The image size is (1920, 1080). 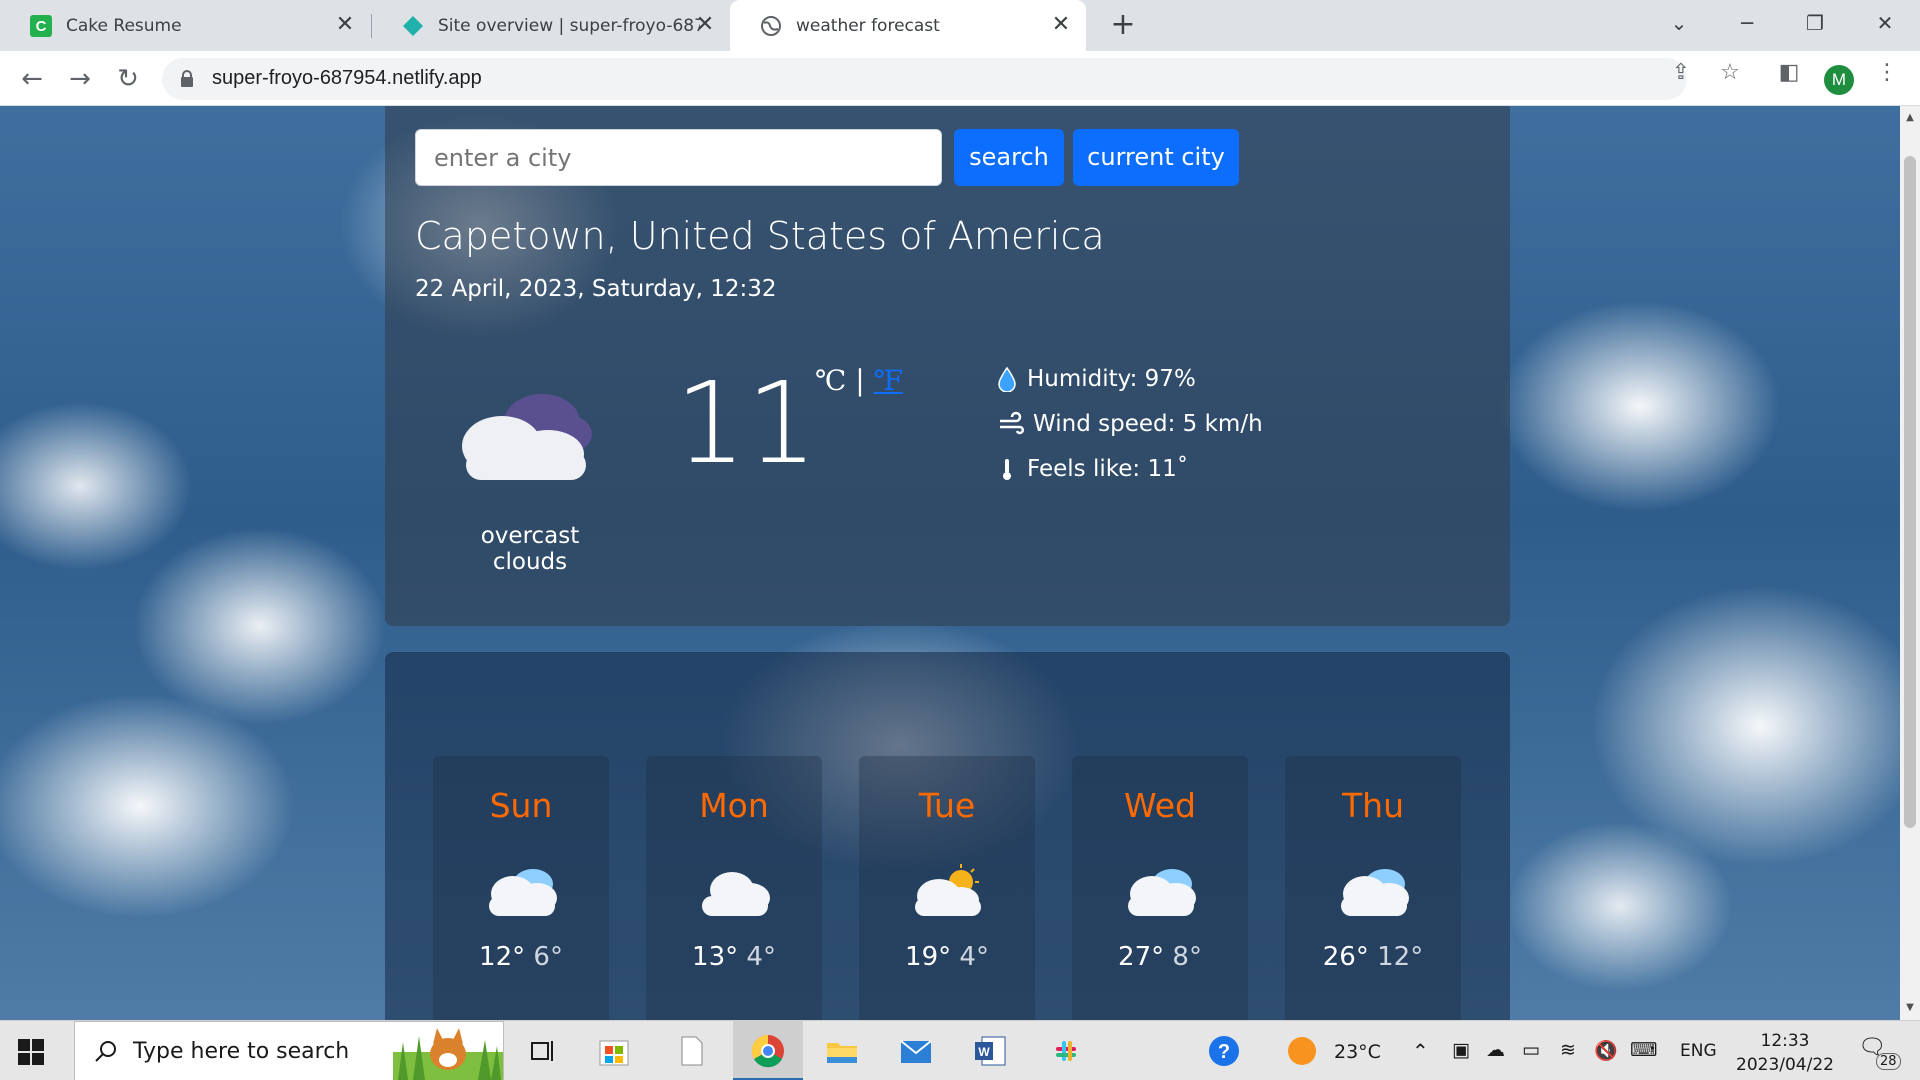 I want to click on taskbar-chrome-active, so click(x=768, y=1050).